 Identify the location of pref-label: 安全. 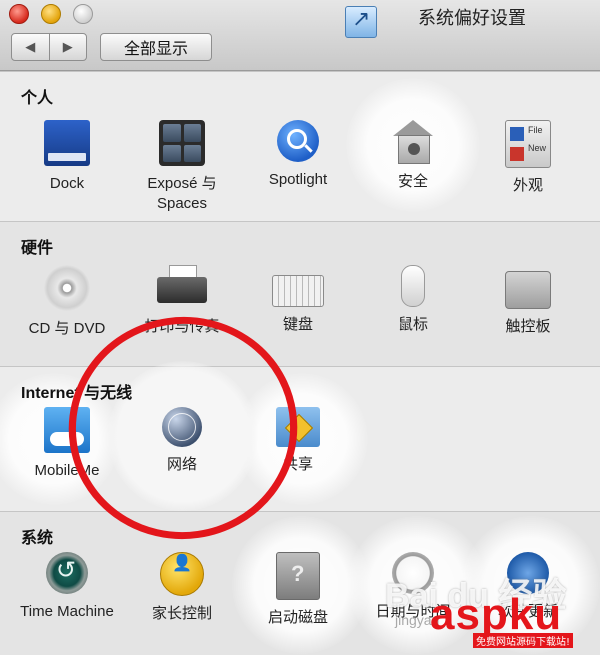
(412, 181).